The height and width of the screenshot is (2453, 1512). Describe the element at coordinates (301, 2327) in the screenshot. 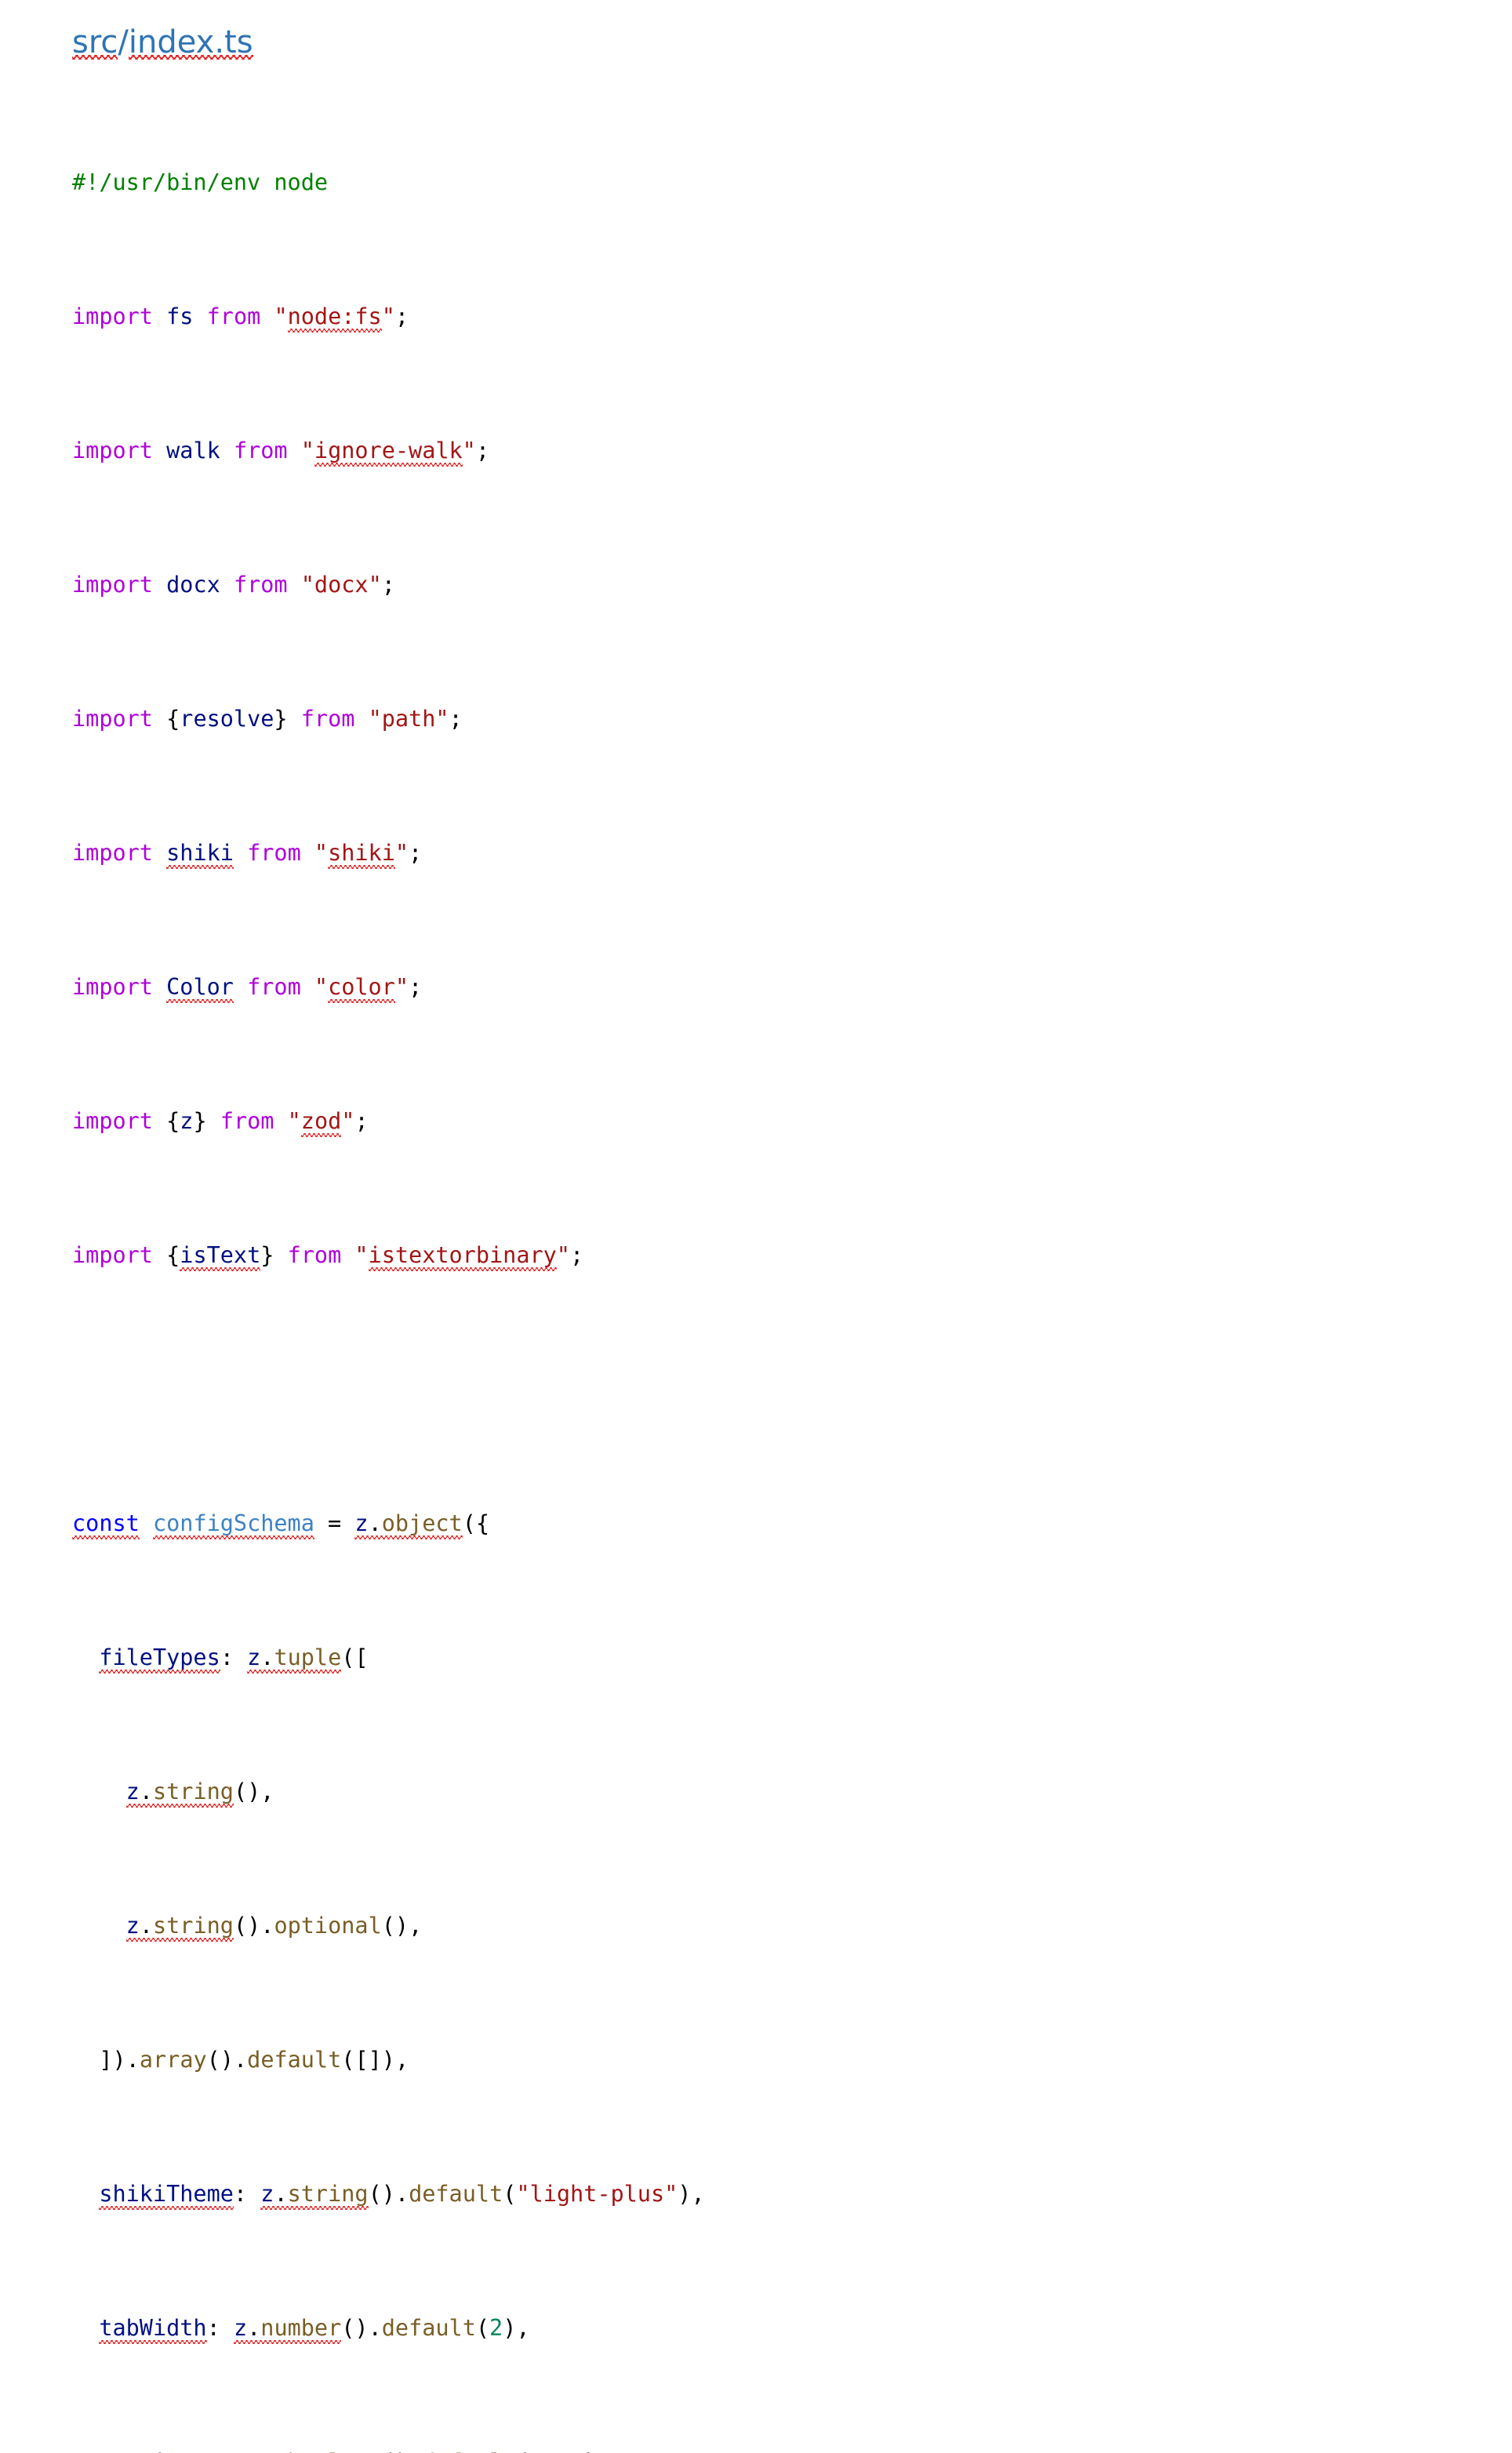

I see `tok-method-number: number` at that location.